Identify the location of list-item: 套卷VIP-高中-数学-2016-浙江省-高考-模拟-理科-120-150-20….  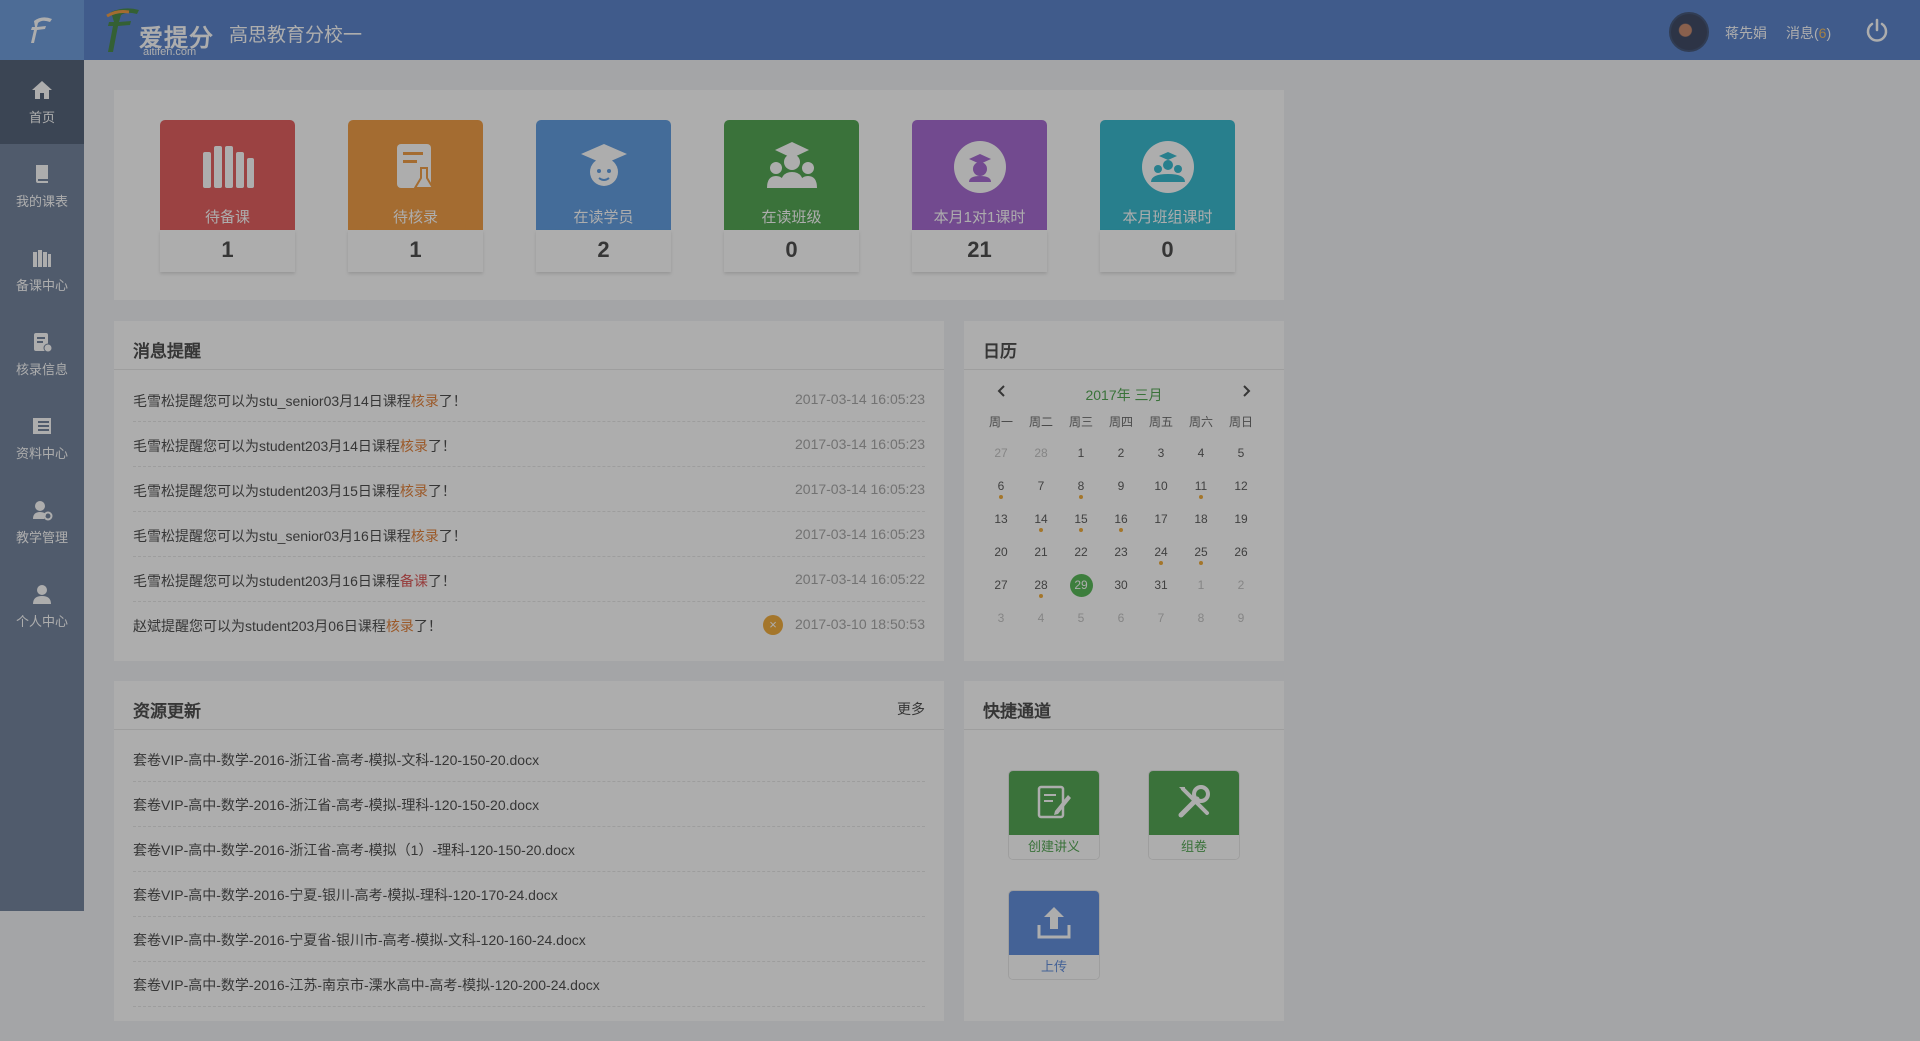
(529, 804).